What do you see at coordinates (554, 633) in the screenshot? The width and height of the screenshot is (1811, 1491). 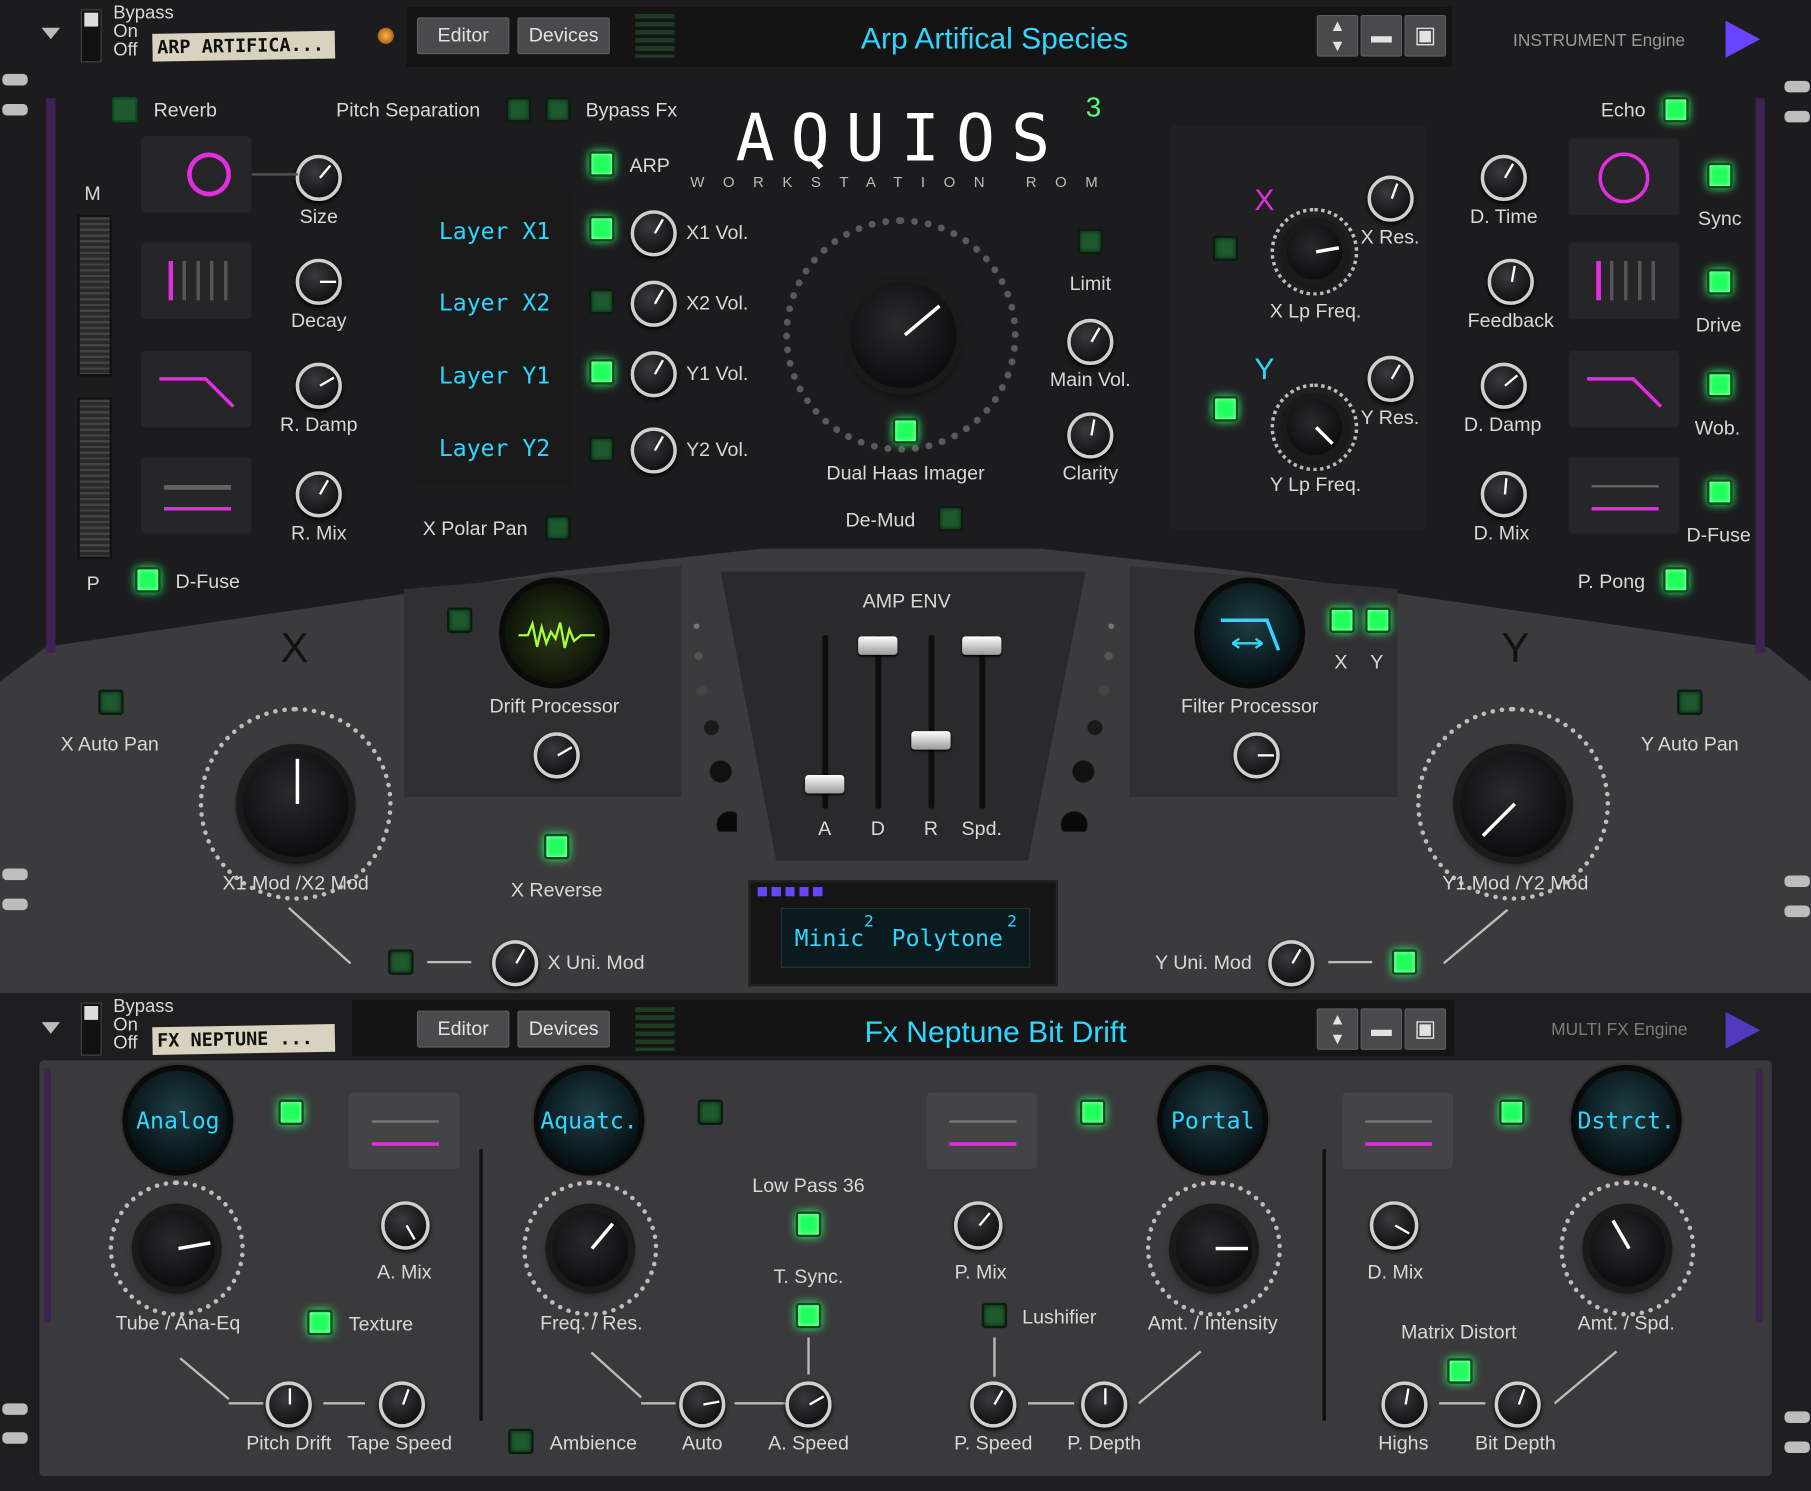 I see `drift-orb` at bounding box center [554, 633].